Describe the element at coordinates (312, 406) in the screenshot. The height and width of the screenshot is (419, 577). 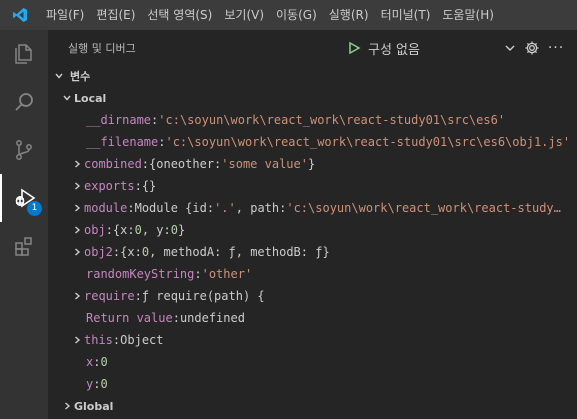
I see `scope-global: Global` at that location.